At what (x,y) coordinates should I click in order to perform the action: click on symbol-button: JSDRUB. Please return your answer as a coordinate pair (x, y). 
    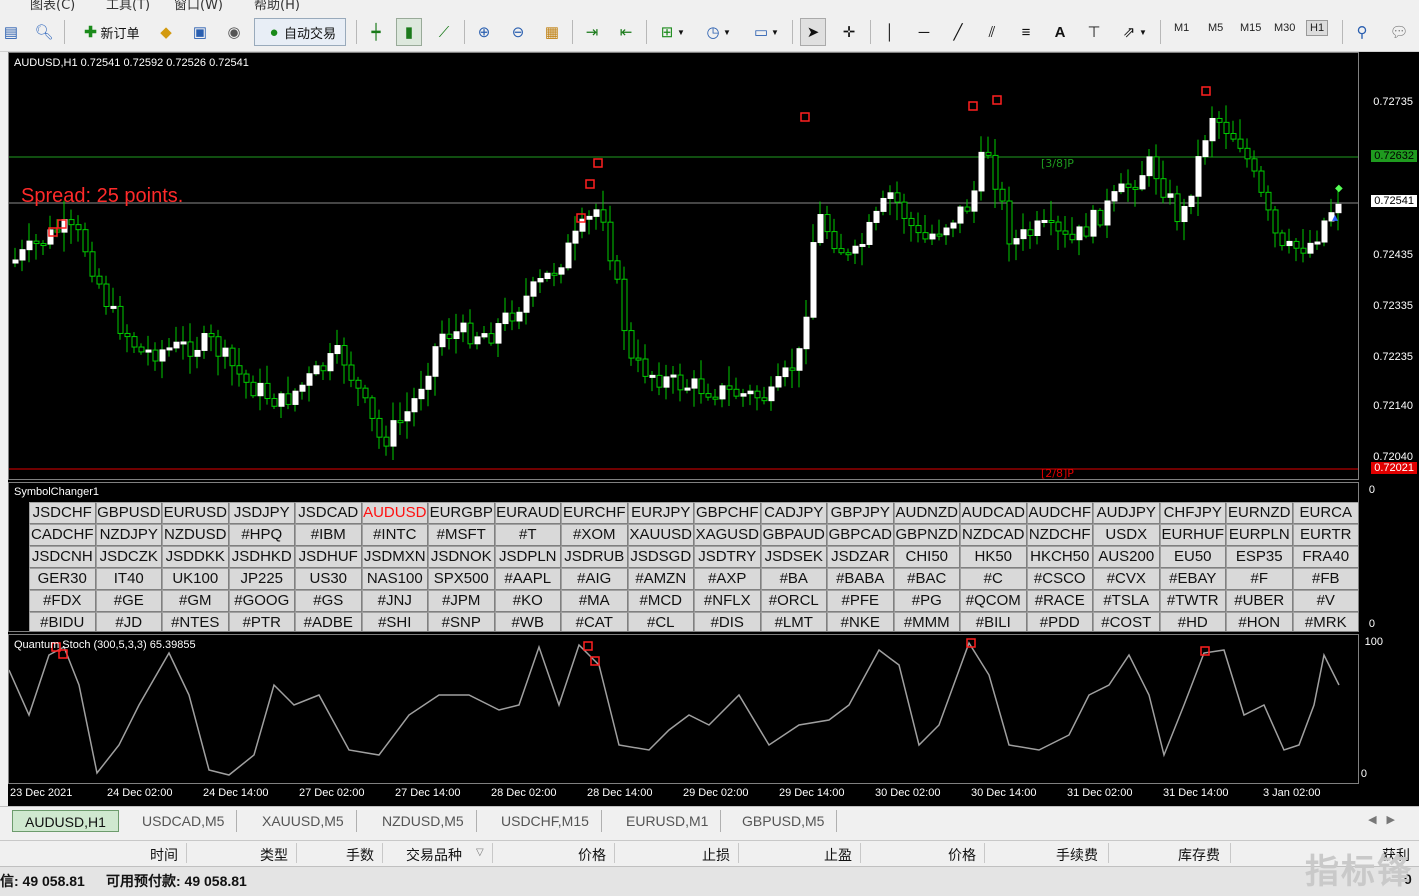
    Looking at the image, I should click on (594, 557).